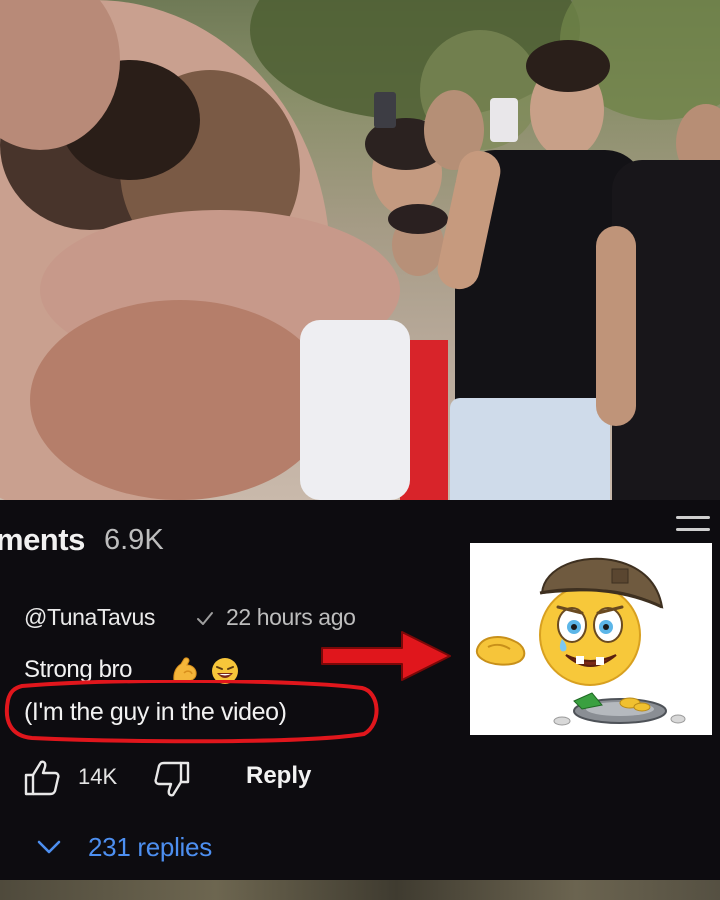 The width and height of the screenshot is (720, 900). I want to click on poor-beggar-emoji-image, so click(580, 641).